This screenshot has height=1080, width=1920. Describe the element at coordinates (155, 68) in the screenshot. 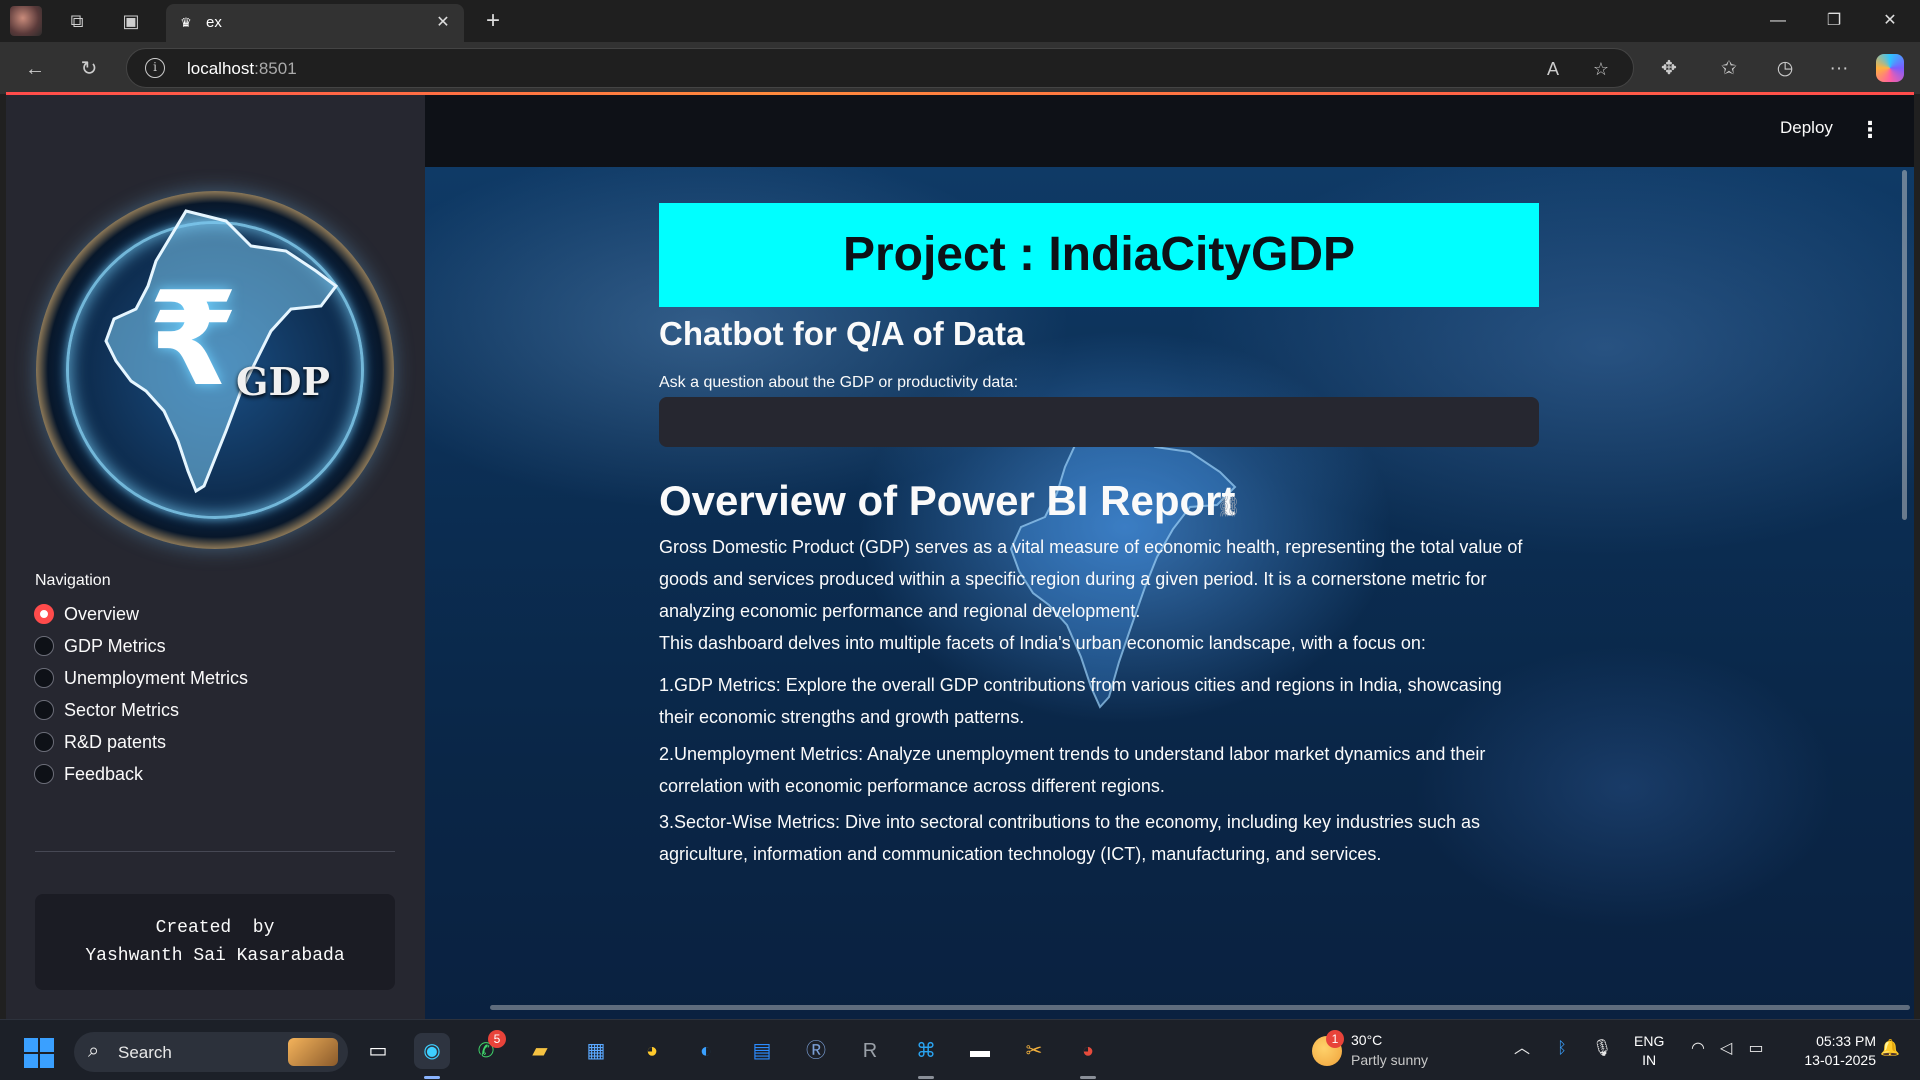

I see `site-info-icon: i` at that location.